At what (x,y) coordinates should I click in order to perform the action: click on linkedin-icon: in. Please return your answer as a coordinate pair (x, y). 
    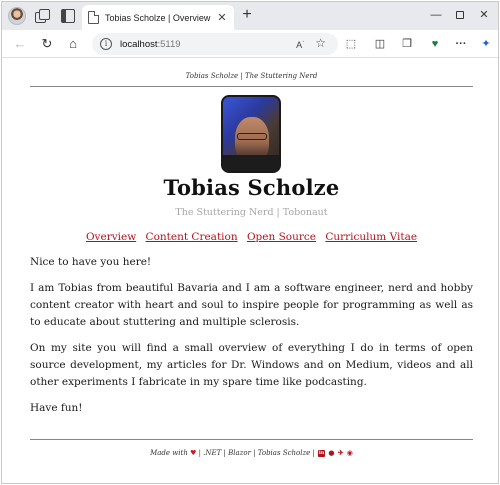
    Looking at the image, I should click on (322, 453).